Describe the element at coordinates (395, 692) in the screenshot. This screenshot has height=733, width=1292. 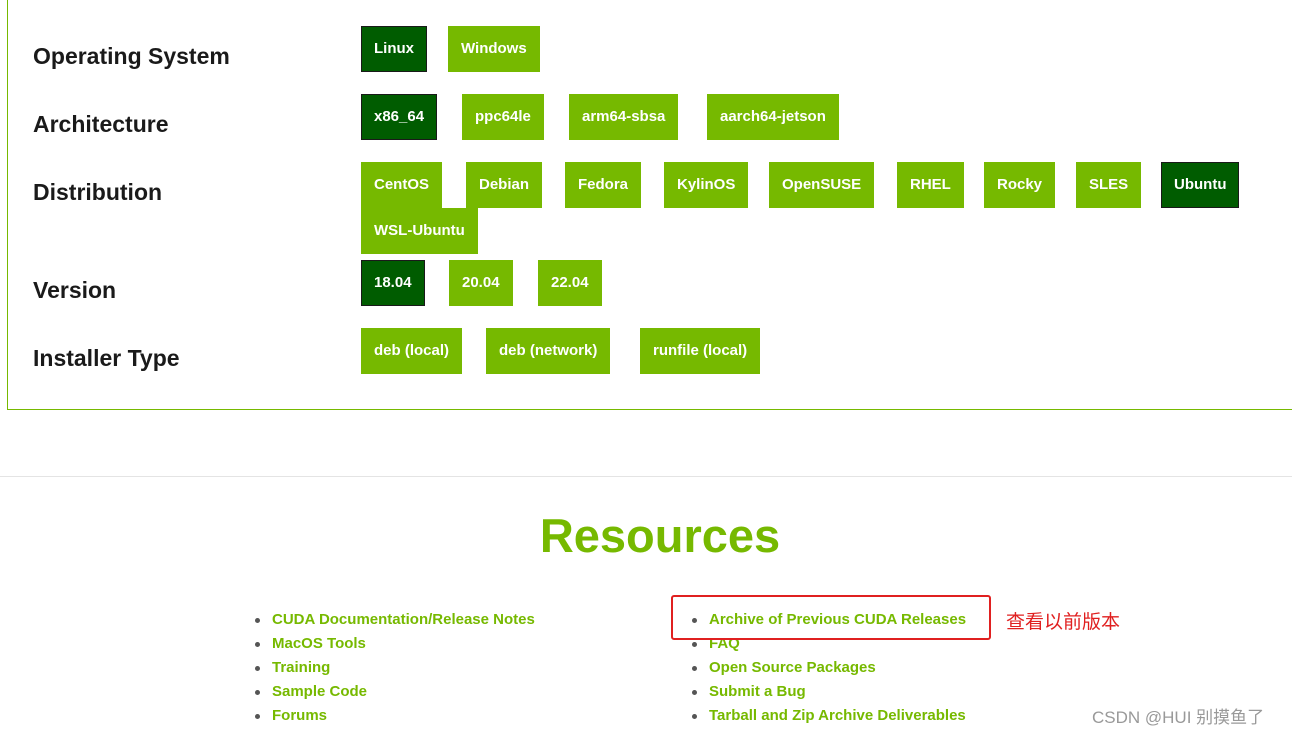
I see `list-item: Sample Code` at that location.